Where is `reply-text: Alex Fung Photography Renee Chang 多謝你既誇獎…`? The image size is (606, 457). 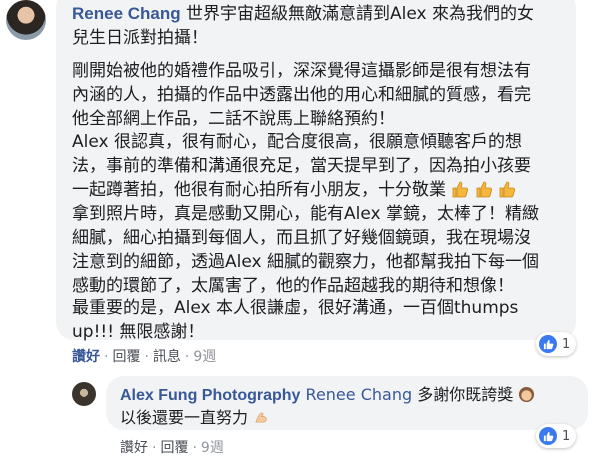
reply-text: Alex Fung Photography Renee Chang 多謝你既誇獎… is located at coordinates (327, 406).